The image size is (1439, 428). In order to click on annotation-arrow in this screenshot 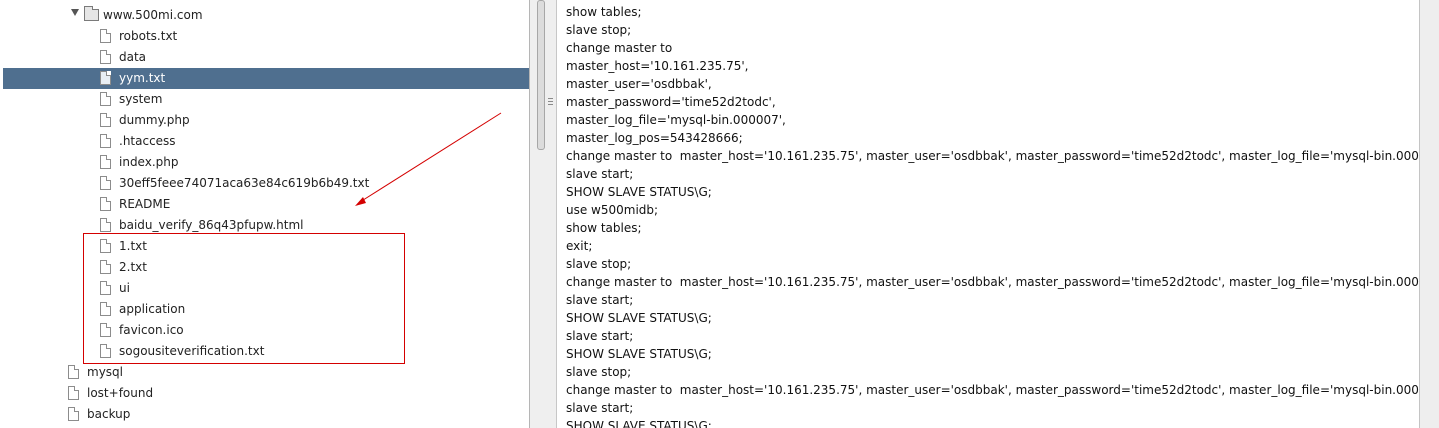, I will do `click(428, 159)`.